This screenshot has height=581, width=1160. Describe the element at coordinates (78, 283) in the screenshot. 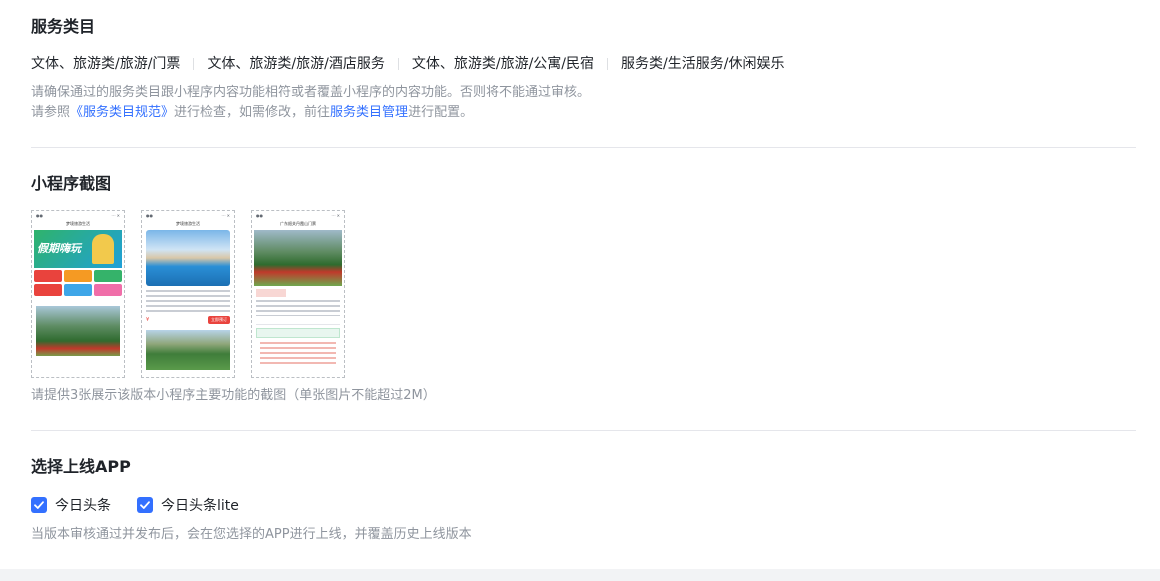

I see `feature-tiles` at that location.